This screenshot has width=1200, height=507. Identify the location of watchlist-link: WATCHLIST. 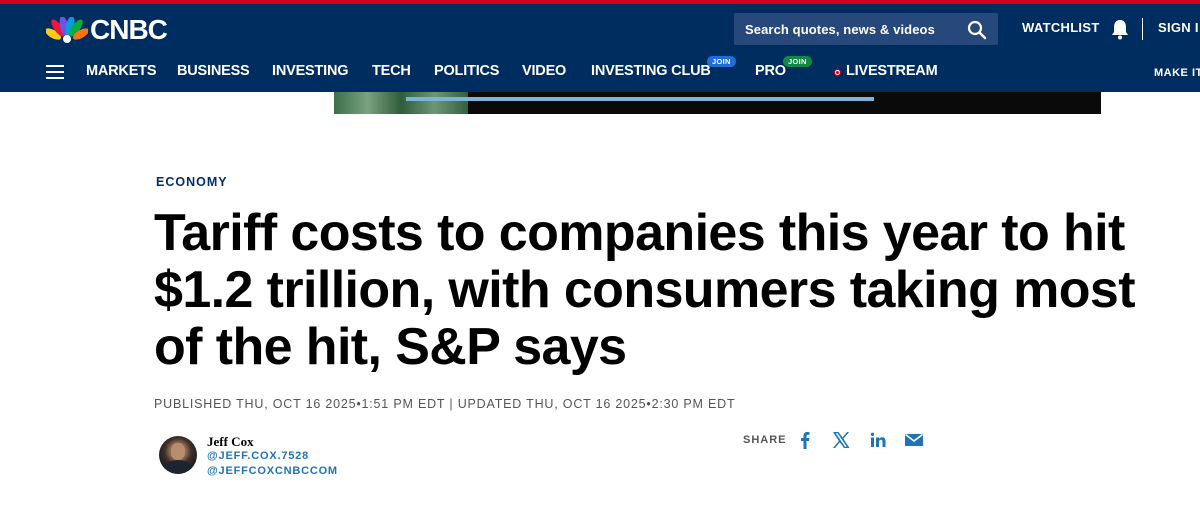
(1061, 27).